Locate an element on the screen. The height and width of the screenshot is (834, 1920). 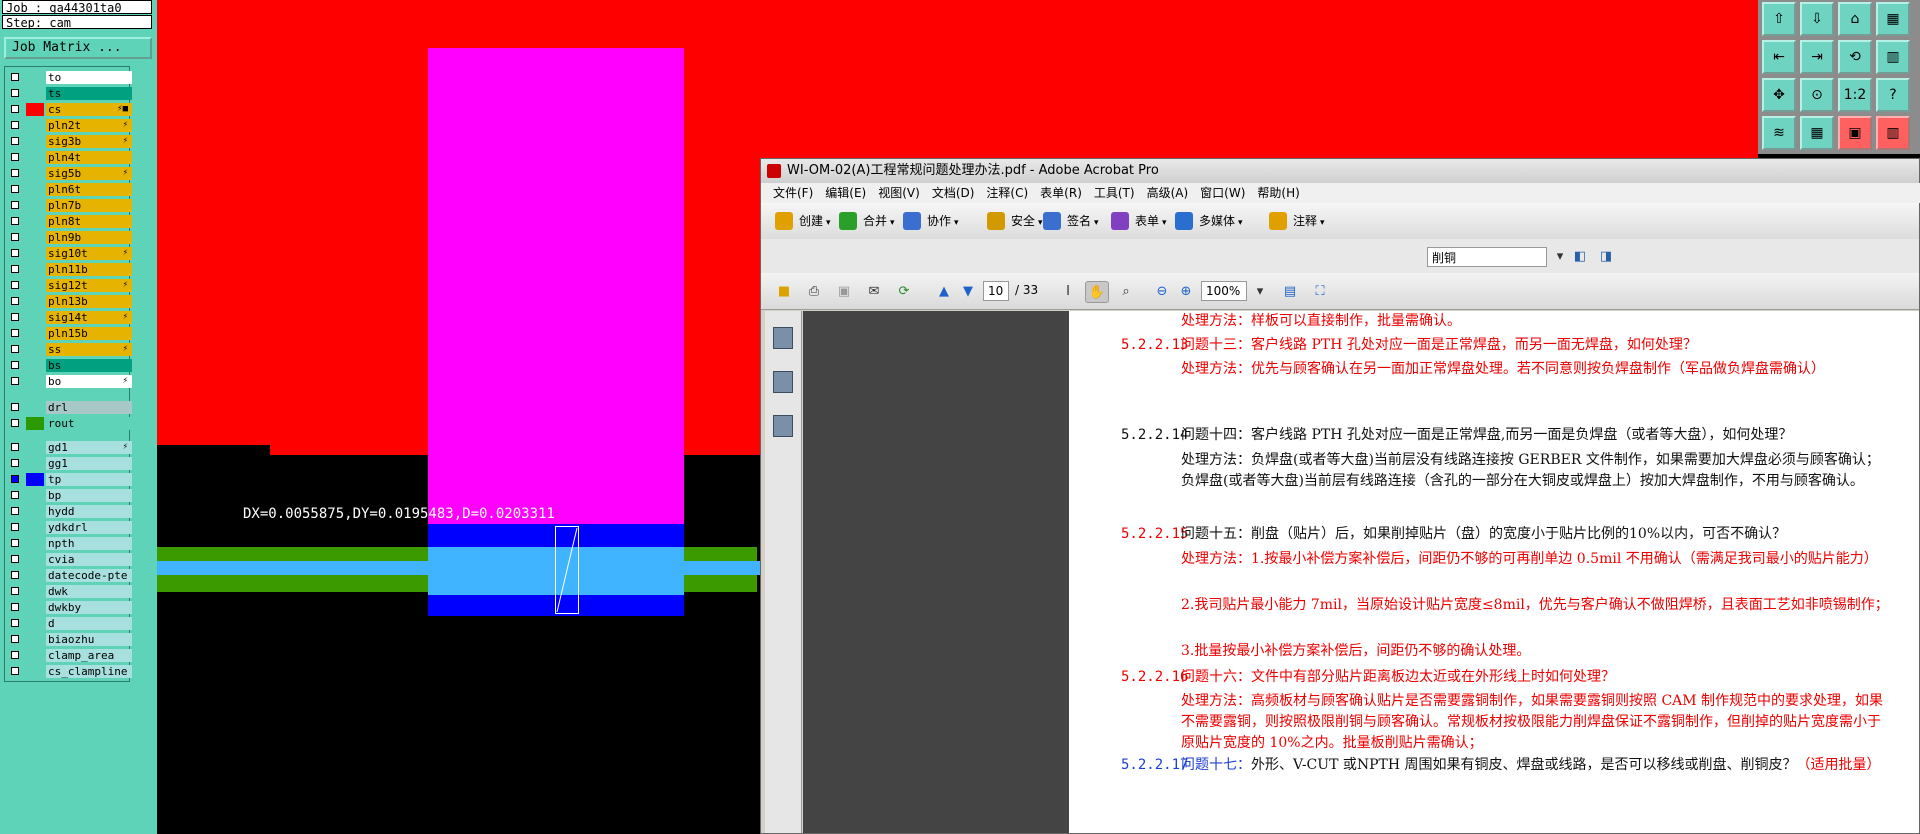
layer-name: sig12t ⚡ is located at coordinates (89, 285).